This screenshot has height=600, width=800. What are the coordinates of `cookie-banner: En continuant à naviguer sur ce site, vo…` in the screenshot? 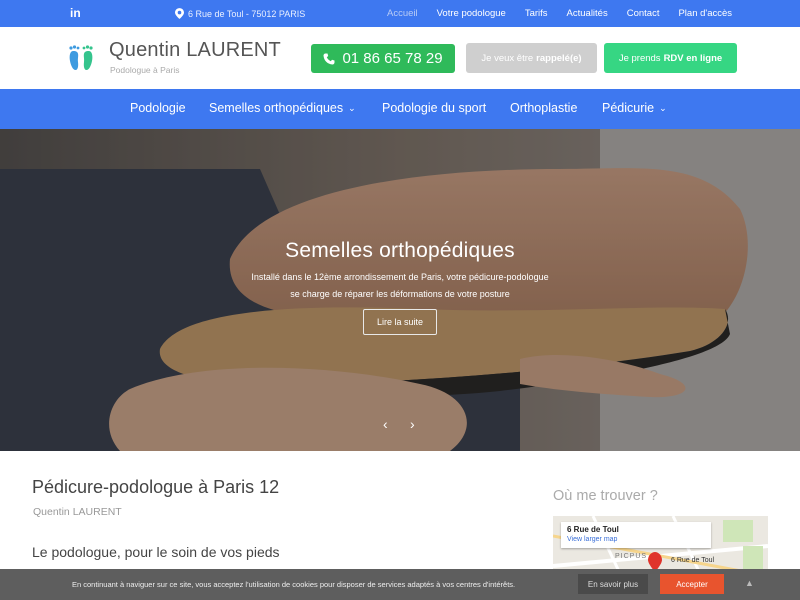 It's located at (400, 584).